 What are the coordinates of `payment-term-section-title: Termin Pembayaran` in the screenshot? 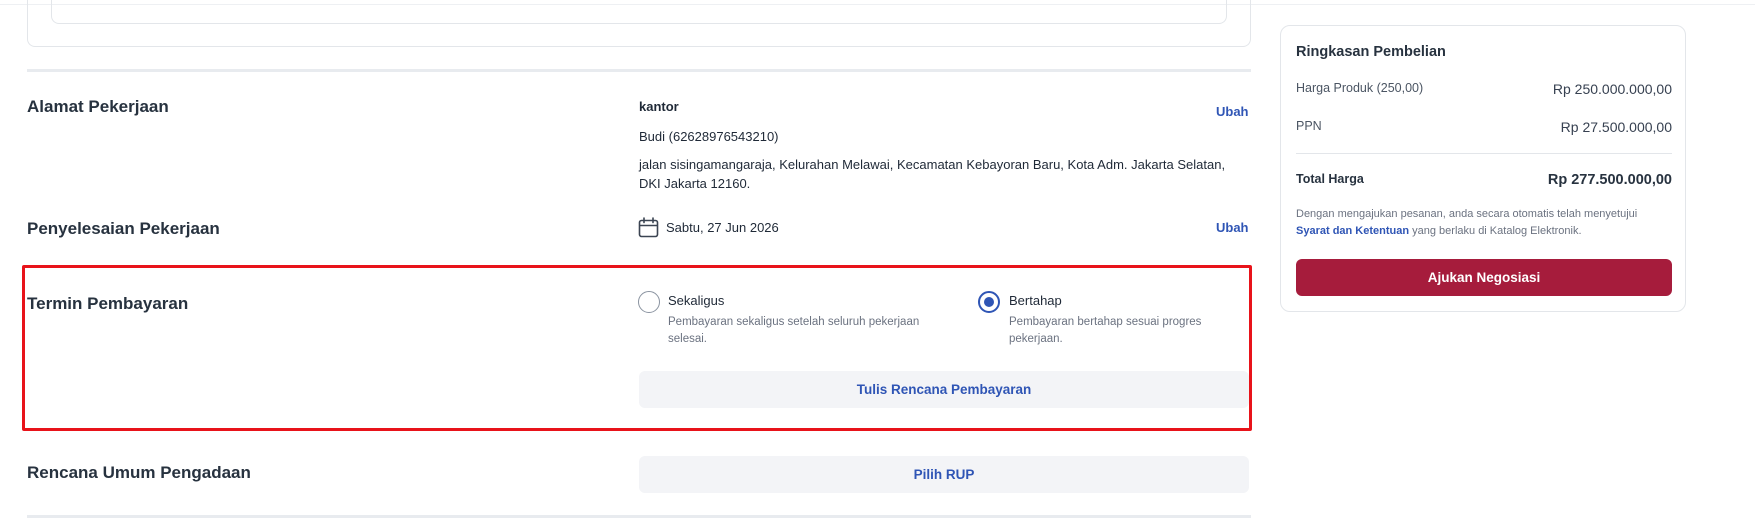 It's located at (108, 303).